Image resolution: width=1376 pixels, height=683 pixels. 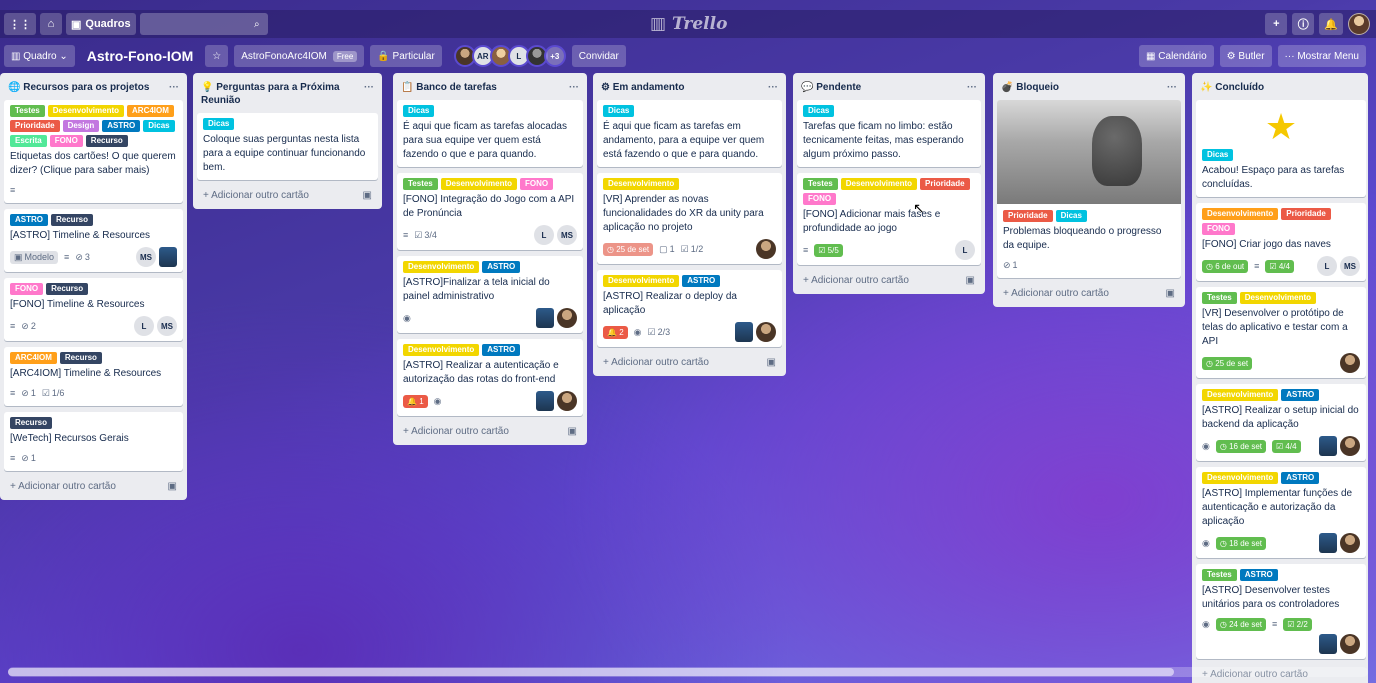 What do you see at coordinates (1232, 87) in the screenshot?
I see `list-title: ✨ Concluído` at bounding box center [1232, 87].